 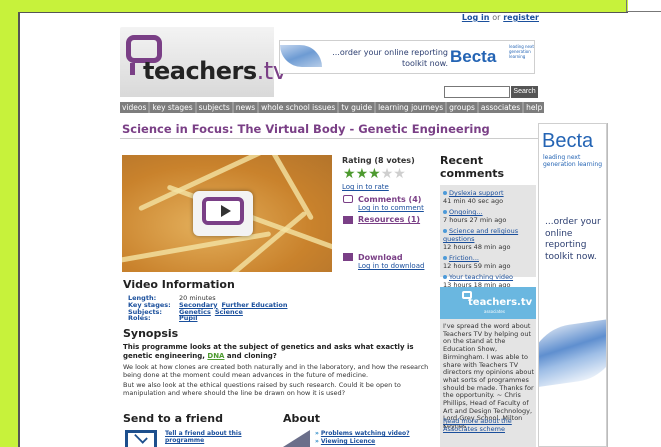 What do you see at coordinates (348, 441) in the screenshot?
I see `viewing-licence-link: Viewing Licence` at bounding box center [348, 441].